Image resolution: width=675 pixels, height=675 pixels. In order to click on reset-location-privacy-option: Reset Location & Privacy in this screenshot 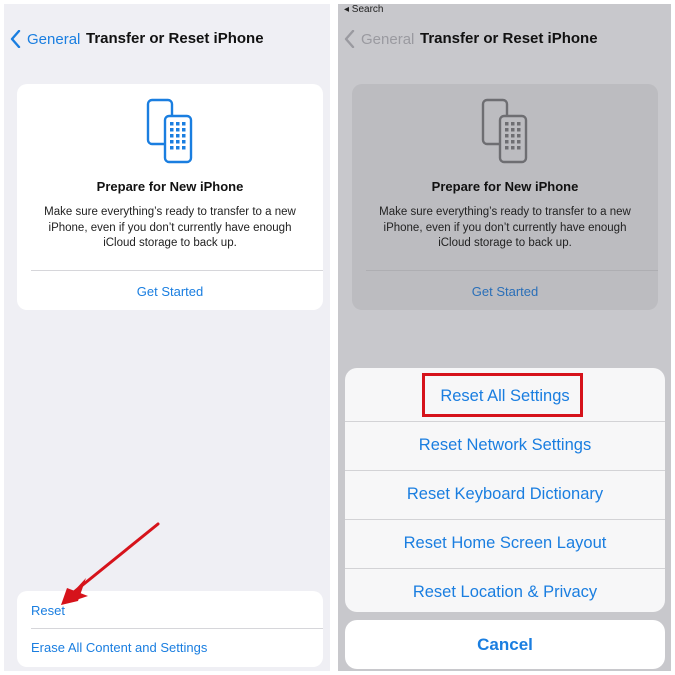, I will do `click(505, 590)`.